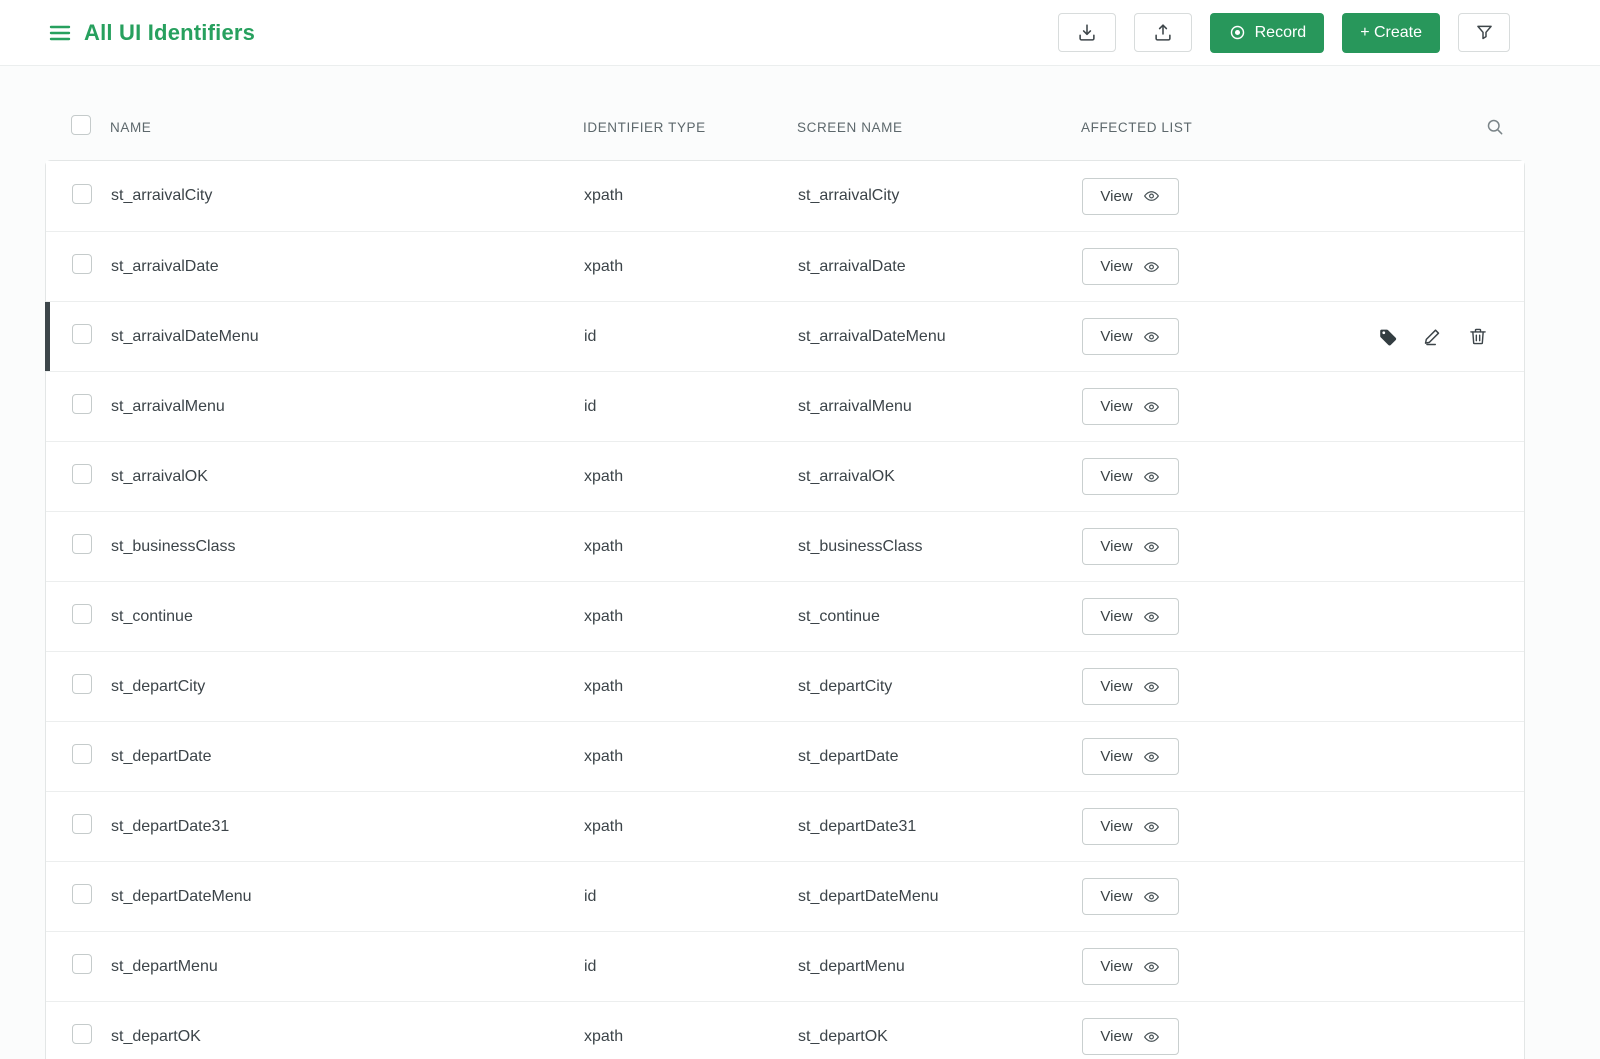 The width and height of the screenshot is (1600, 1059). I want to click on search-button, so click(1495, 127).